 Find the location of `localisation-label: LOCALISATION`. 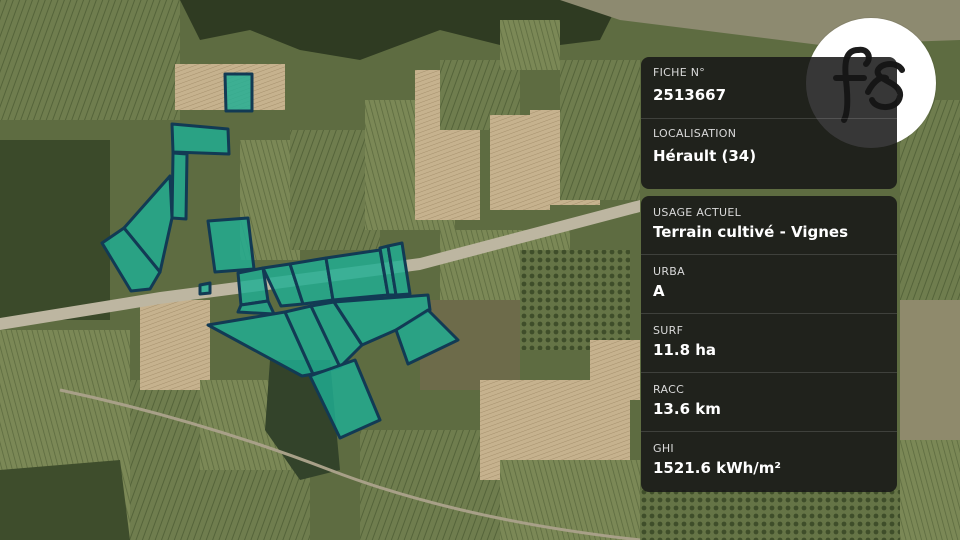

localisation-label: LOCALISATION is located at coordinates (695, 133).